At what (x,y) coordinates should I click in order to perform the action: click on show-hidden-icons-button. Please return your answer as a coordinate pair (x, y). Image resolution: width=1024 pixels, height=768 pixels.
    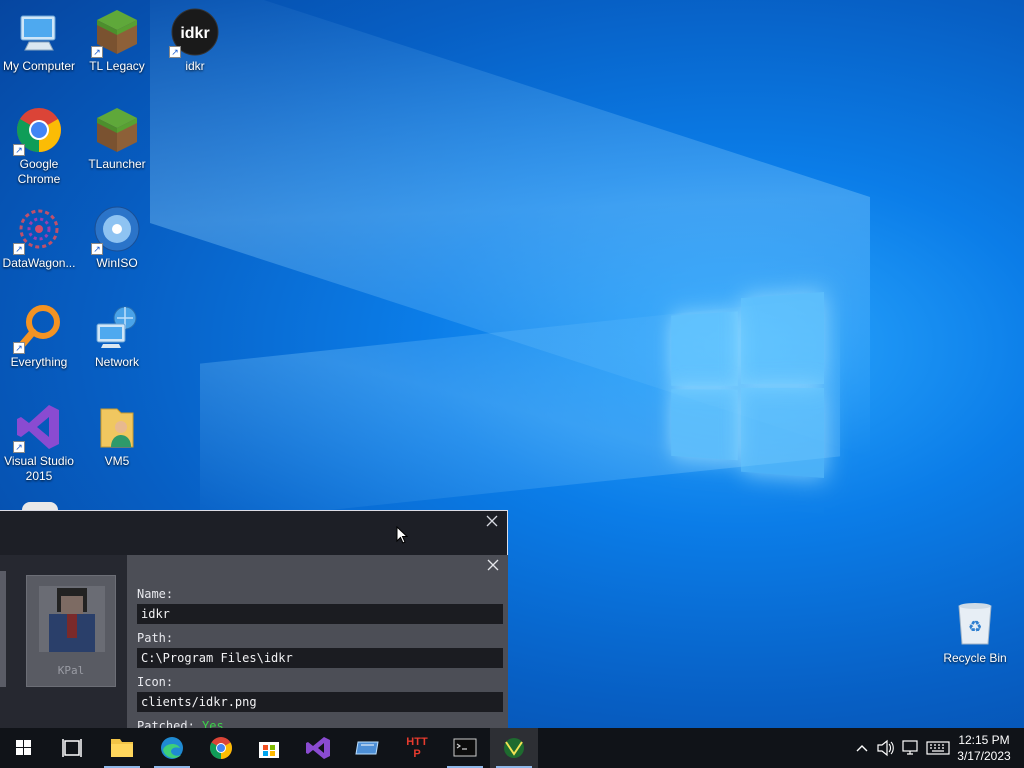
    Looking at the image, I should click on (862, 748).